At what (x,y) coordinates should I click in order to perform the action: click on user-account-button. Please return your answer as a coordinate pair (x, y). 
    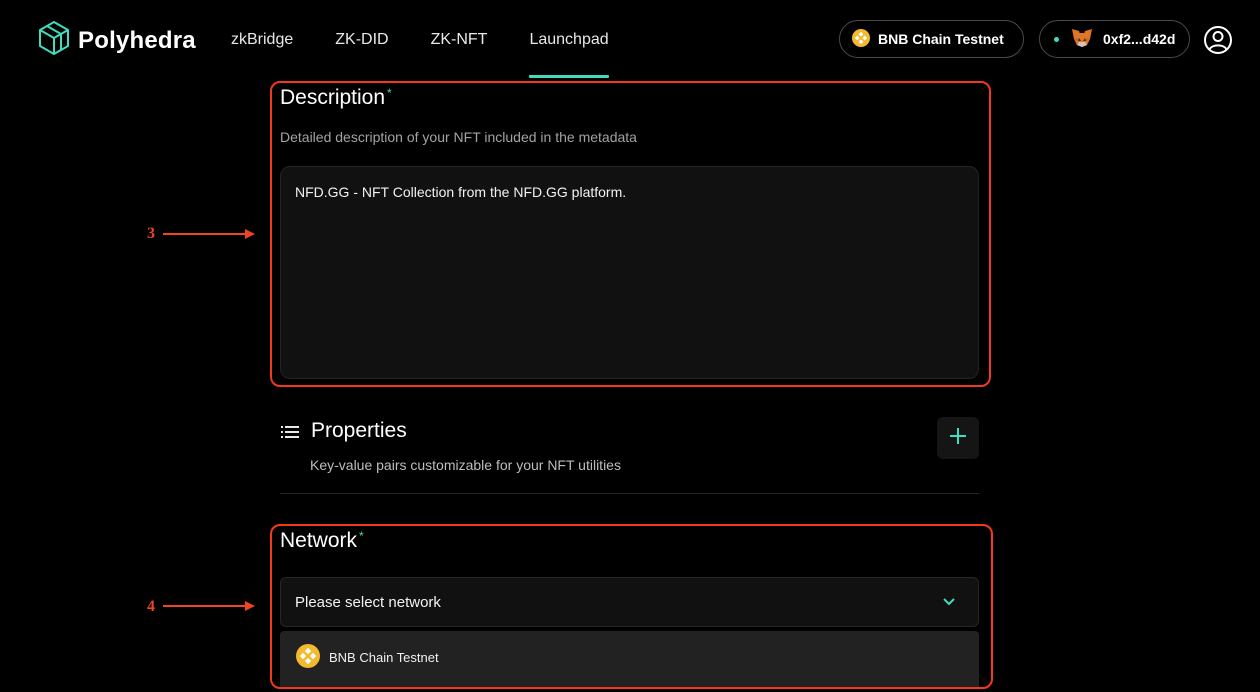
    Looking at the image, I should click on (1218, 40).